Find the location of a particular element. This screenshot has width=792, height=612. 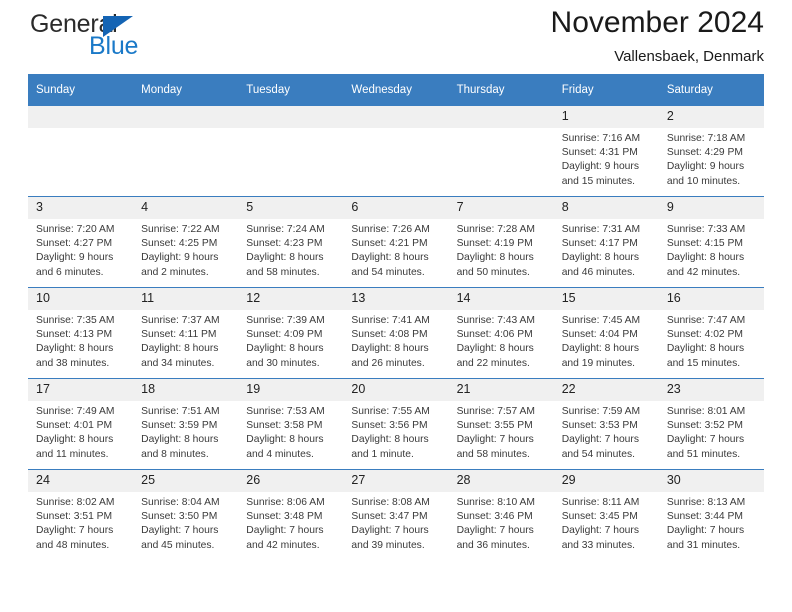

detail-sunset: Sunset: 4:11 PM is located at coordinates (179, 335).